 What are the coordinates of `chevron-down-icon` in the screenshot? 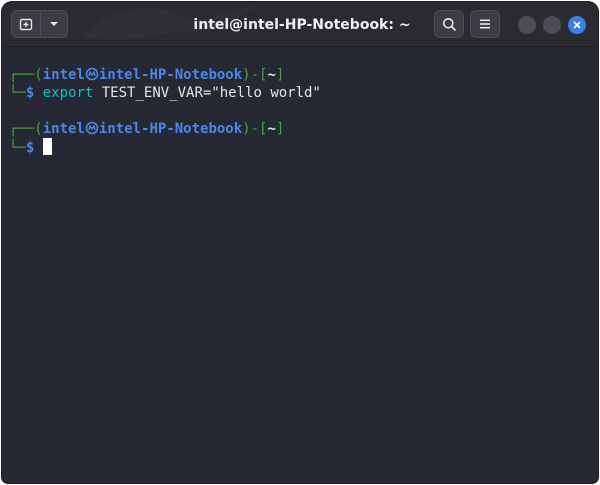 It's located at (54, 24).